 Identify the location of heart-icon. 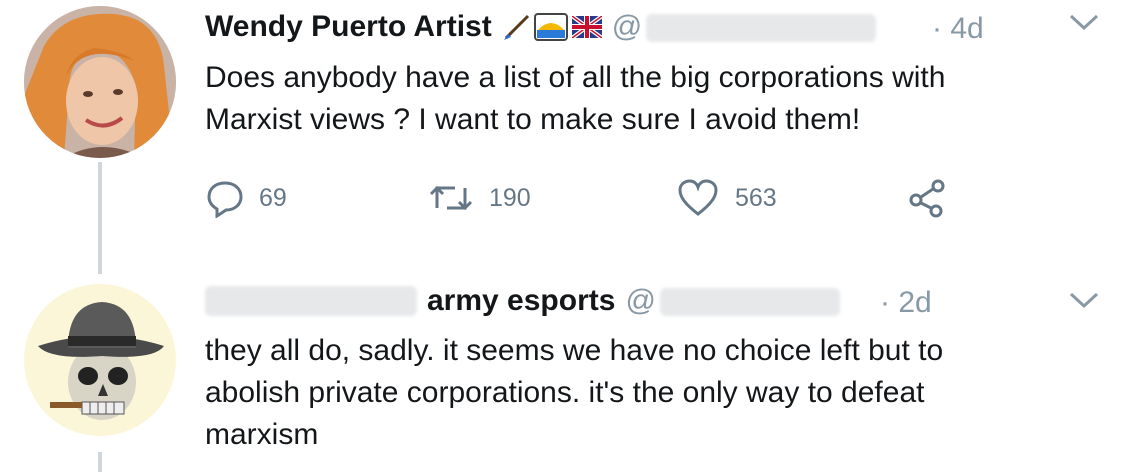
(698, 198).